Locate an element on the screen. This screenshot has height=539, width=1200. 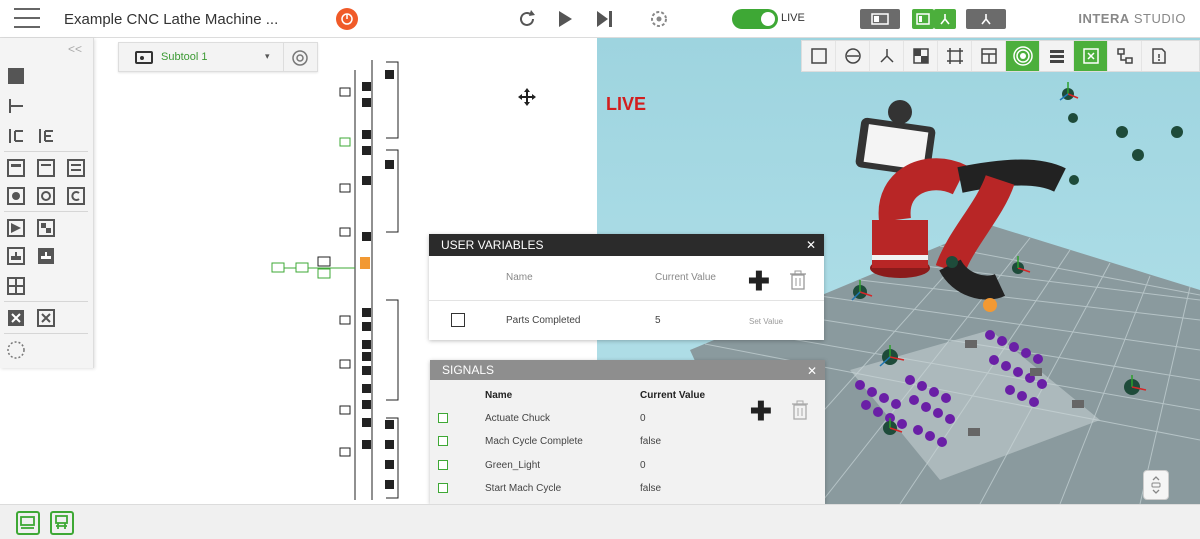
move-node-icon is located at coordinates (46, 168).